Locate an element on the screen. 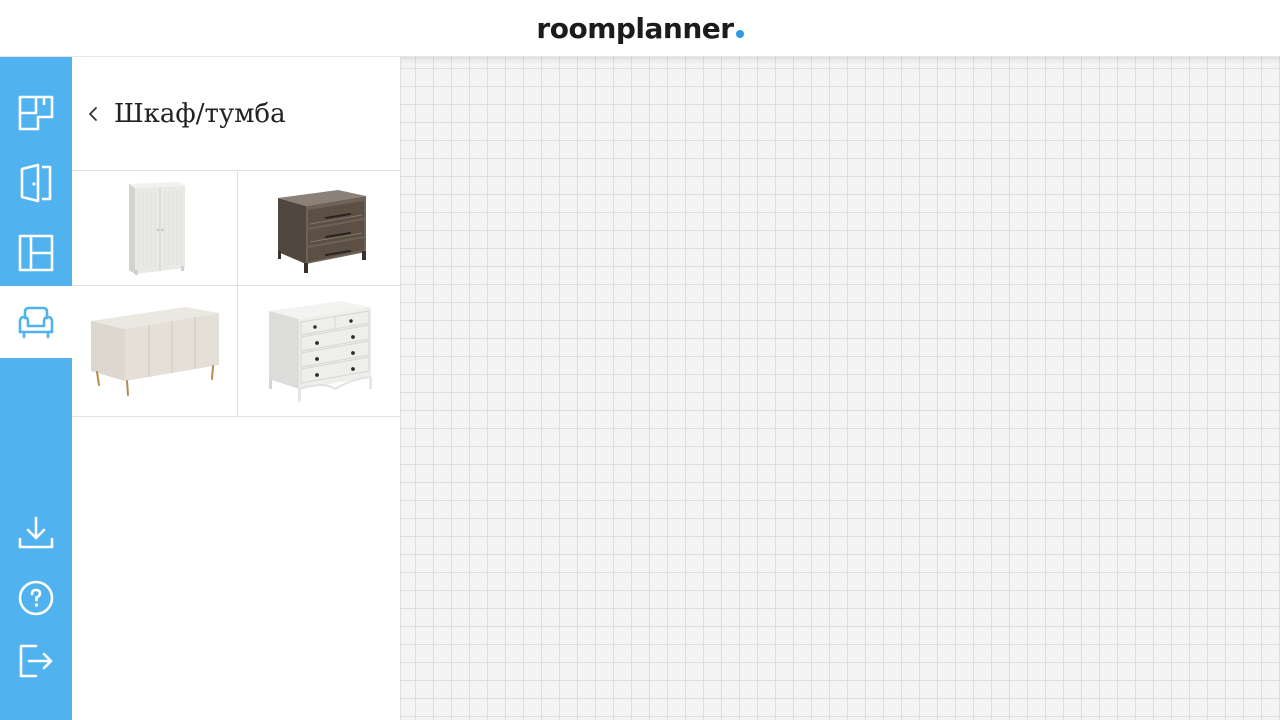 The image size is (1280, 720). tool-rail is located at coordinates (36, 388).